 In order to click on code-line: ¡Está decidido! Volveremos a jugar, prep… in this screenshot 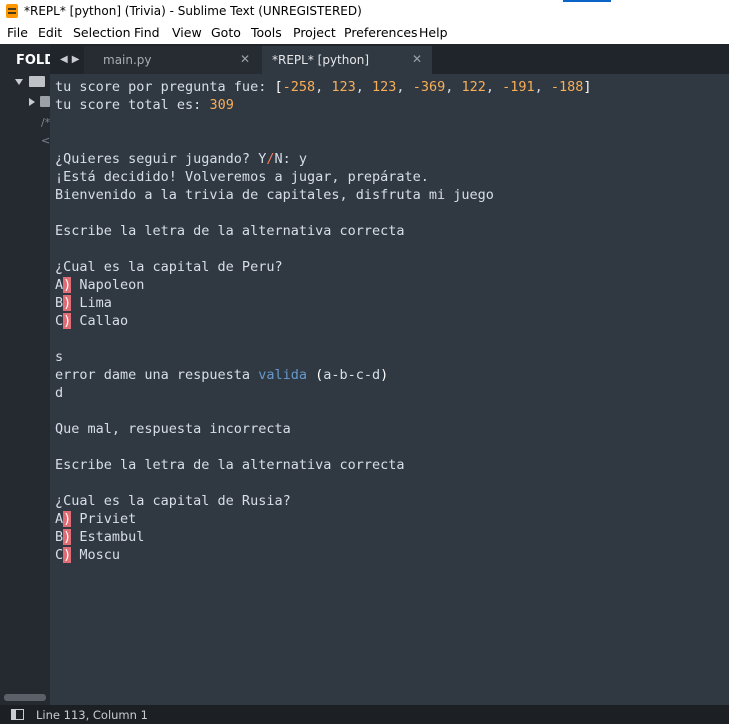, I will do `click(242, 177)`.